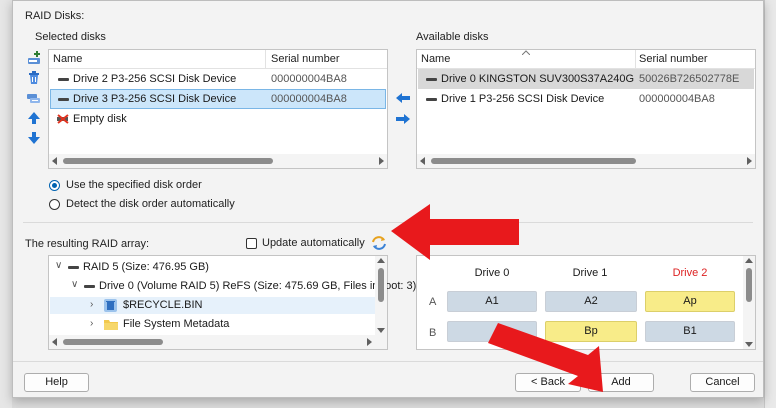 The image size is (776, 408). What do you see at coordinates (526, 52) in the screenshot?
I see `sort-ascending-icon` at bounding box center [526, 52].